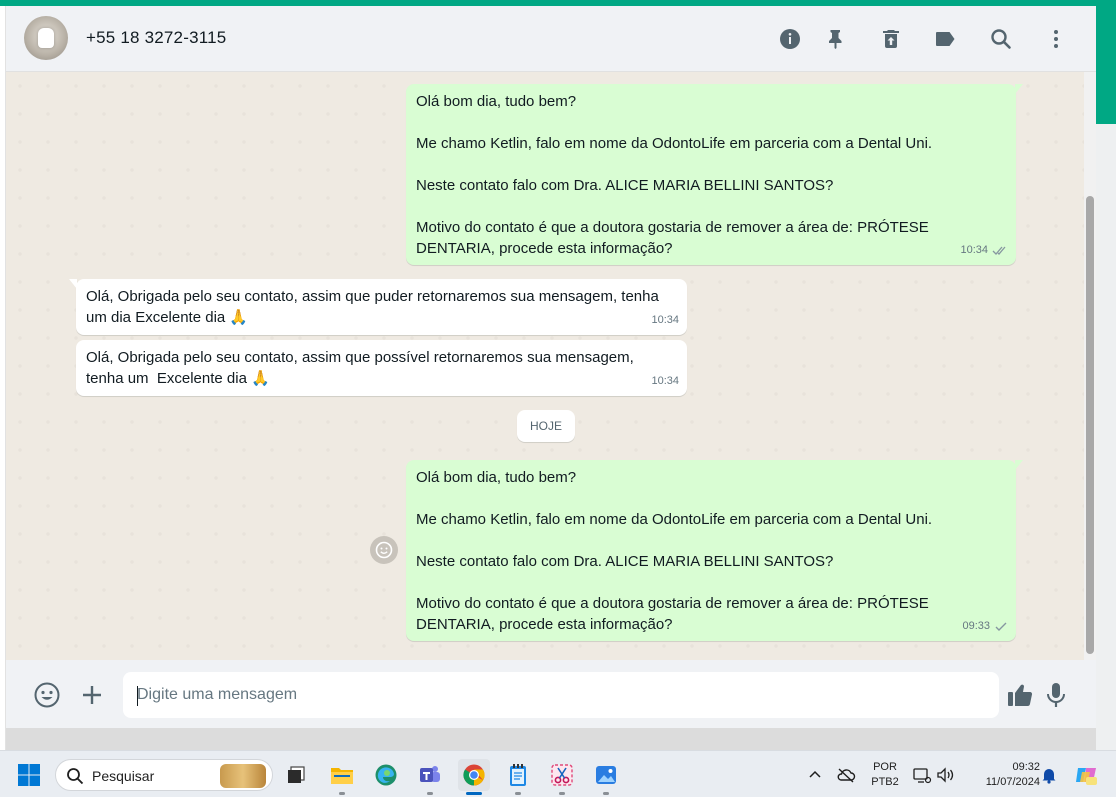 Image resolution: width=1116 pixels, height=797 pixels. I want to click on chat-header: +55 18 3272-3115, so click(551, 39).